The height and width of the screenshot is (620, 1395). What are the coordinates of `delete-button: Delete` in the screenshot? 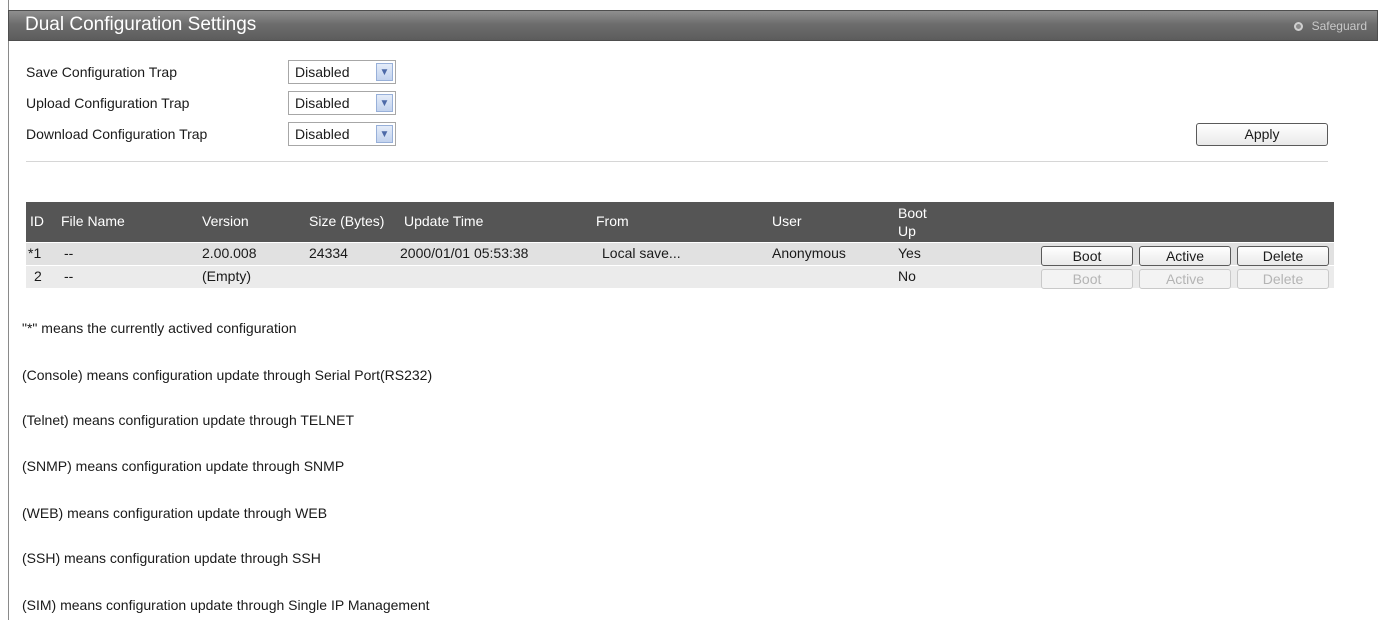 It's located at (1283, 256).